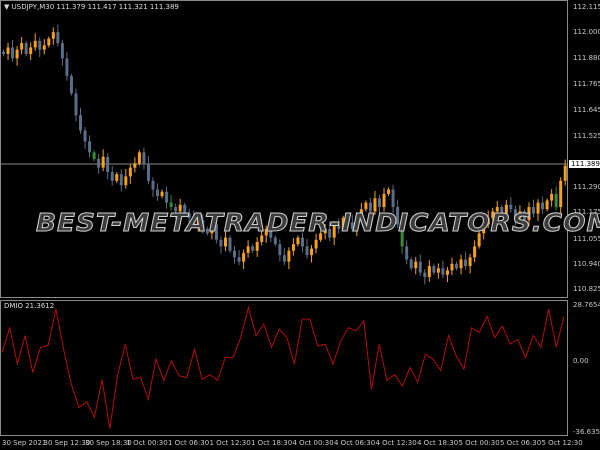 The width and height of the screenshot is (600, 450). What do you see at coordinates (562, 443) in the screenshot?
I see `time-tick-label: 5 Oct 12:30` at bounding box center [562, 443].